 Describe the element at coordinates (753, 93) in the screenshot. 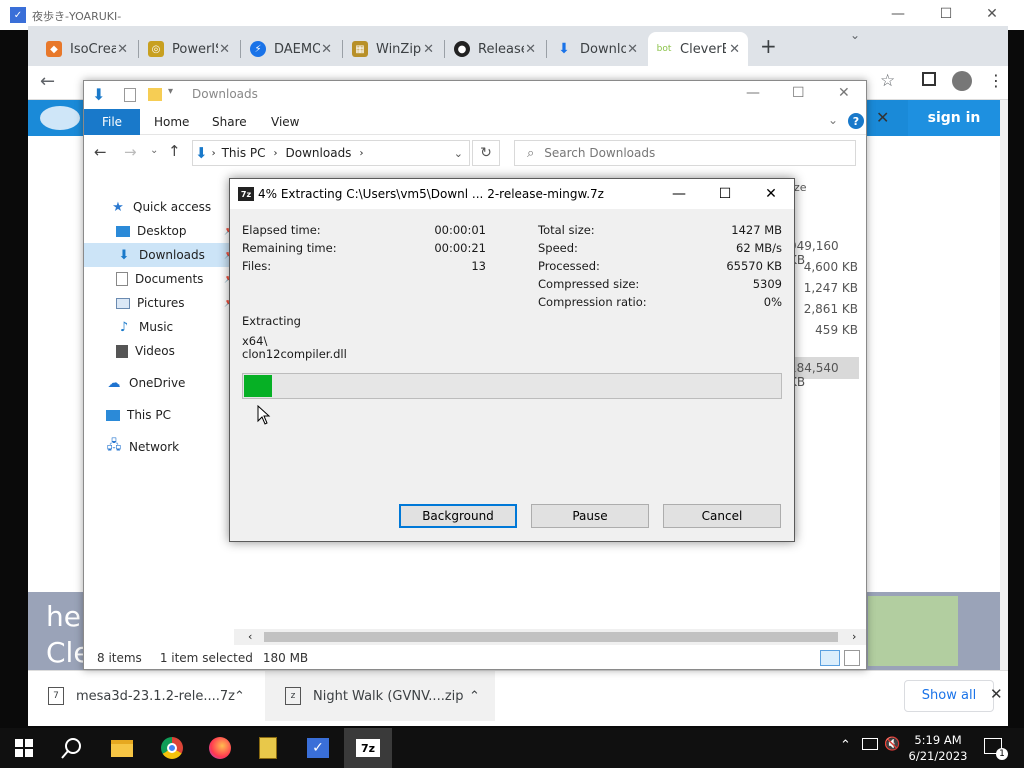

I see `explorer-minimize-button: —` at that location.